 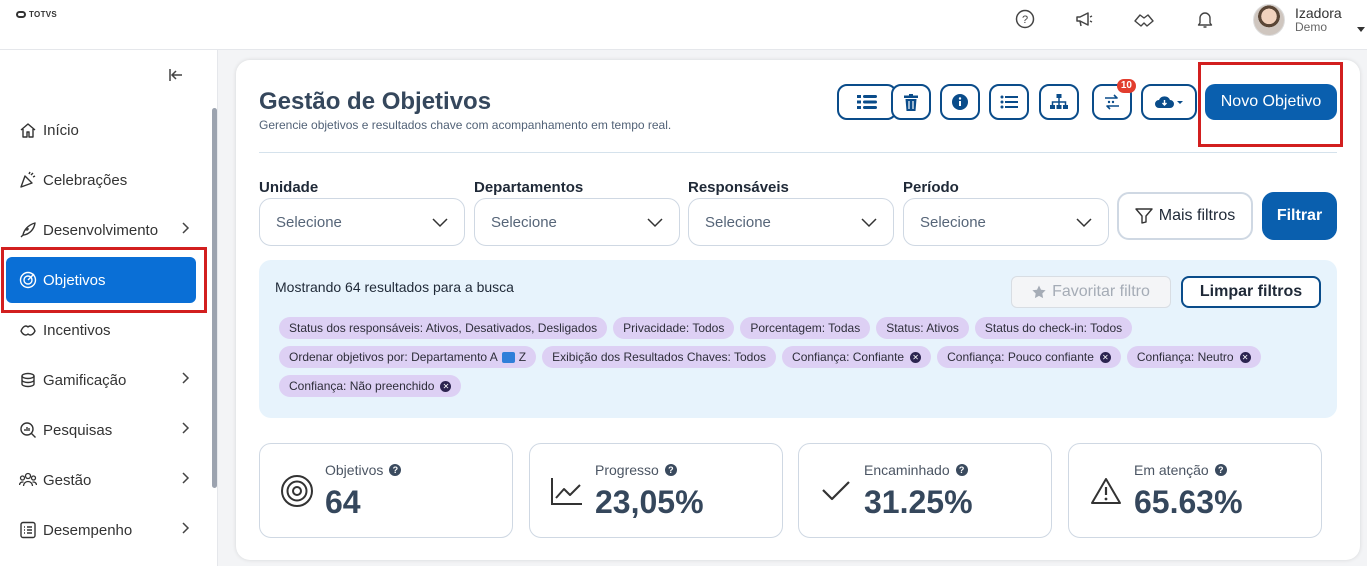 I want to click on filter-chip: Confiança: Pouco confiante ✕, so click(x=1029, y=357).